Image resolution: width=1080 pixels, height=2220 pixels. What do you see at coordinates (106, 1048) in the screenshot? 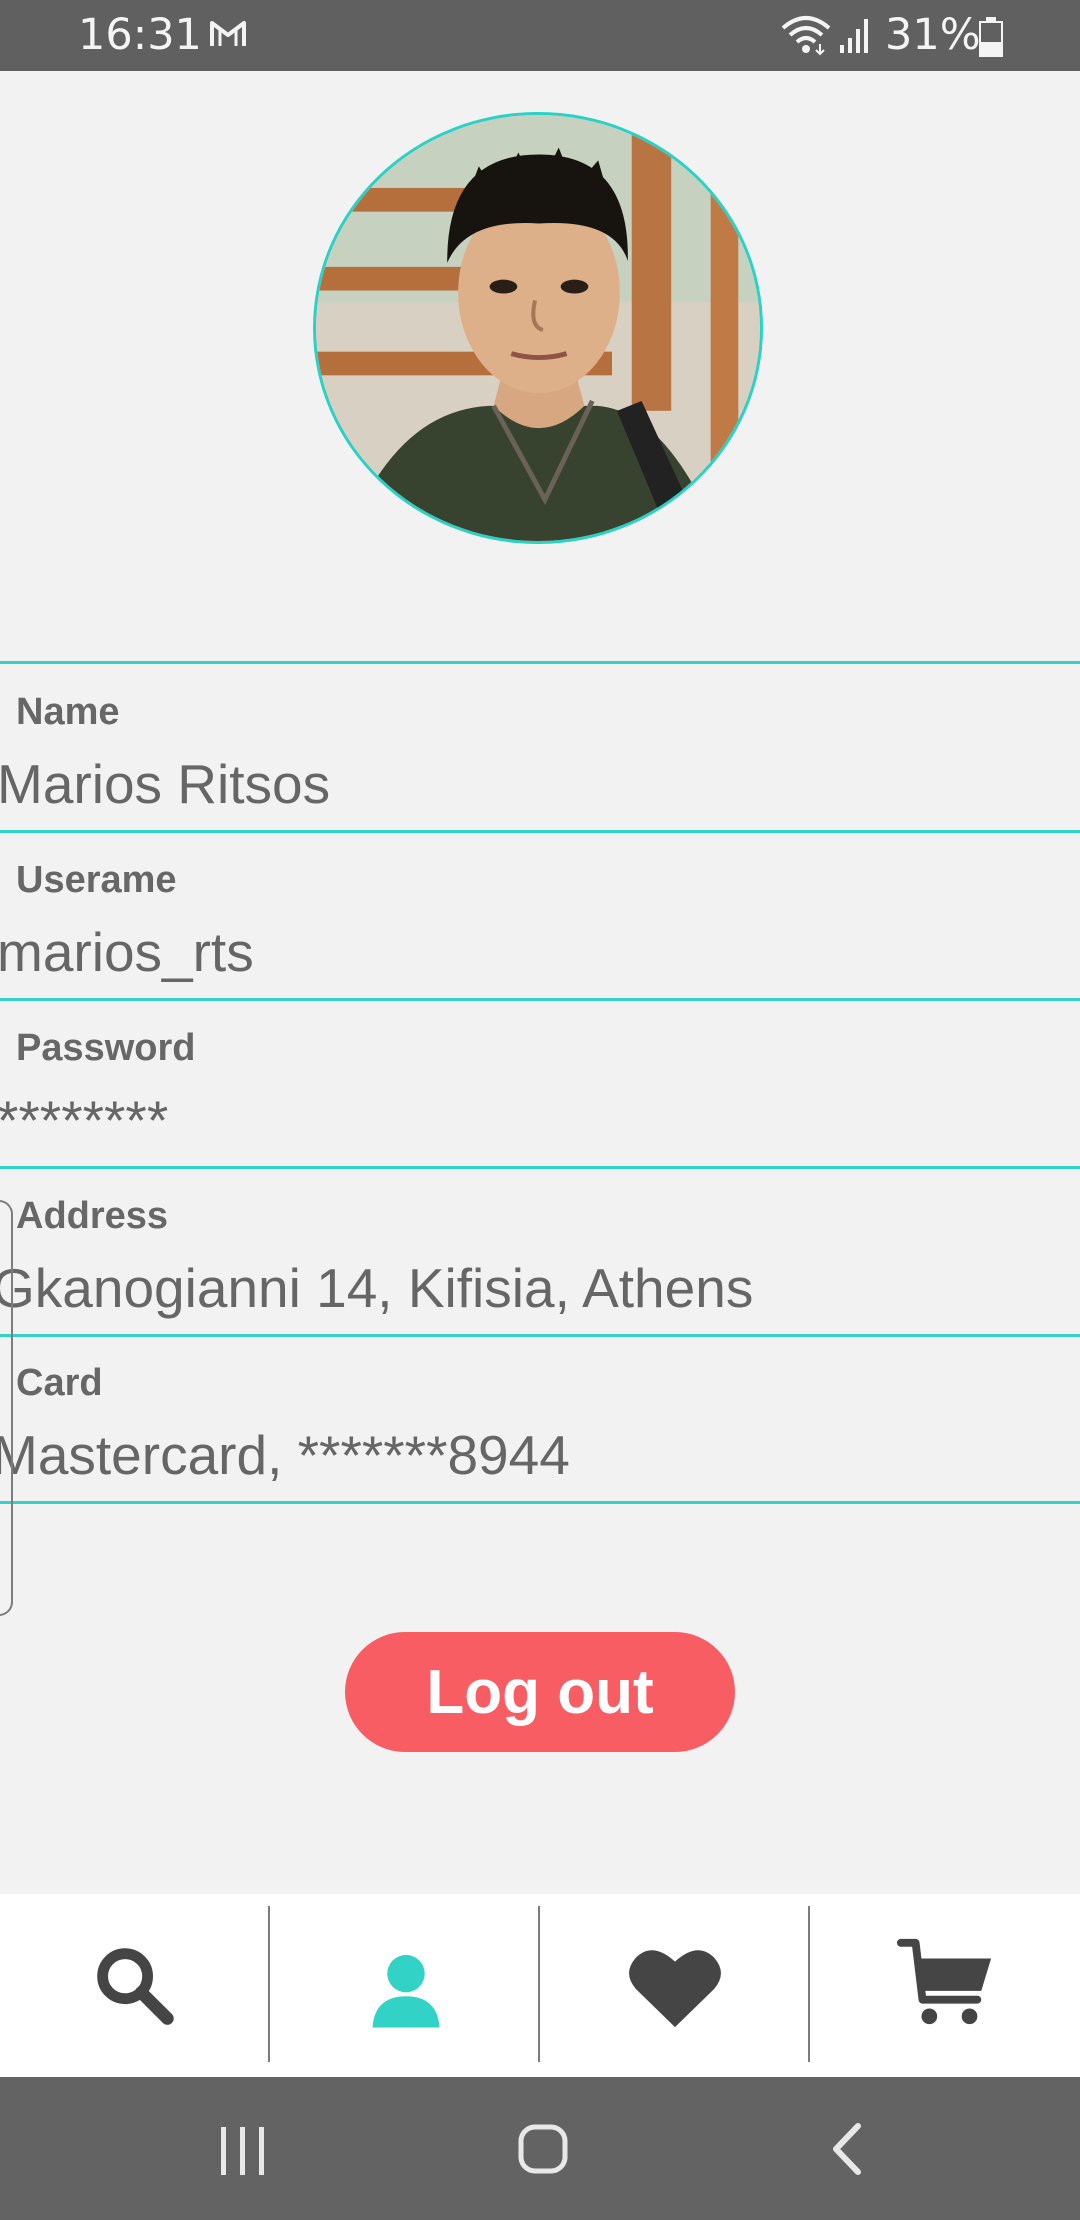
I see `field-label-password: Password` at bounding box center [106, 1048].